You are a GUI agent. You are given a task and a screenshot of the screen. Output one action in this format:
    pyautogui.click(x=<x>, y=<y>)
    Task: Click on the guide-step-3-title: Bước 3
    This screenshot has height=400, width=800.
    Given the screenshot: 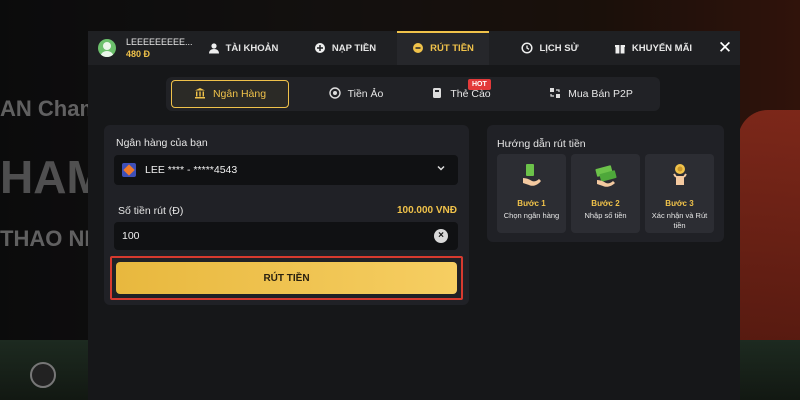 What is the action you would take?
    pyautogui.click(x=679, y=203)
    